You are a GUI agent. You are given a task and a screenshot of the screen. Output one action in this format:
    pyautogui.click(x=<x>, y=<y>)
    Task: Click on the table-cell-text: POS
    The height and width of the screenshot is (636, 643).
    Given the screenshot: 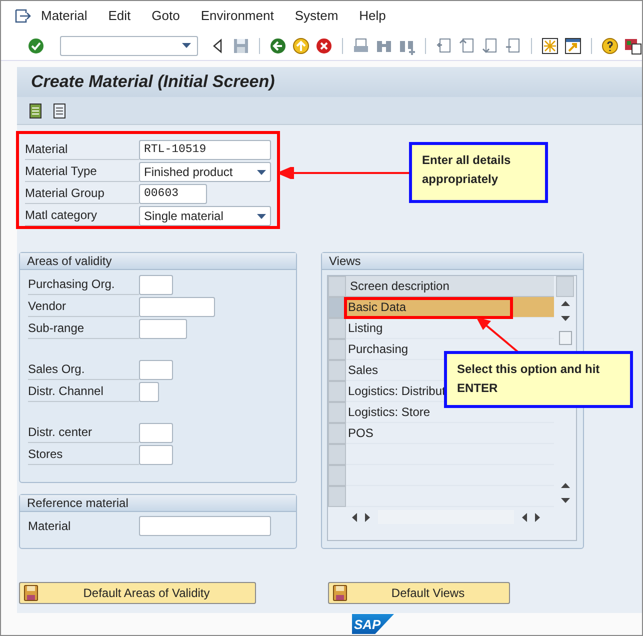 What is the action you would take?
    pyautogui.click(x=361, y=433)
    